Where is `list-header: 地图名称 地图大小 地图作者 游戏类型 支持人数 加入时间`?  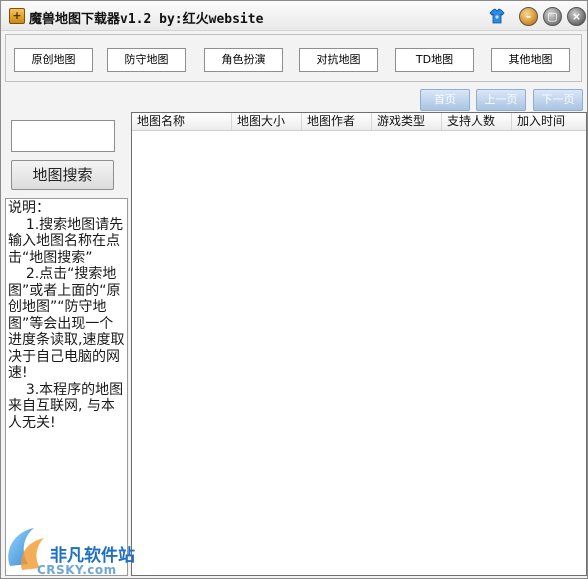 list-header: 地图名称 地图大小 地图作者 游戏类型 支持人数 加入时间 is located at coordinates (359, 122).